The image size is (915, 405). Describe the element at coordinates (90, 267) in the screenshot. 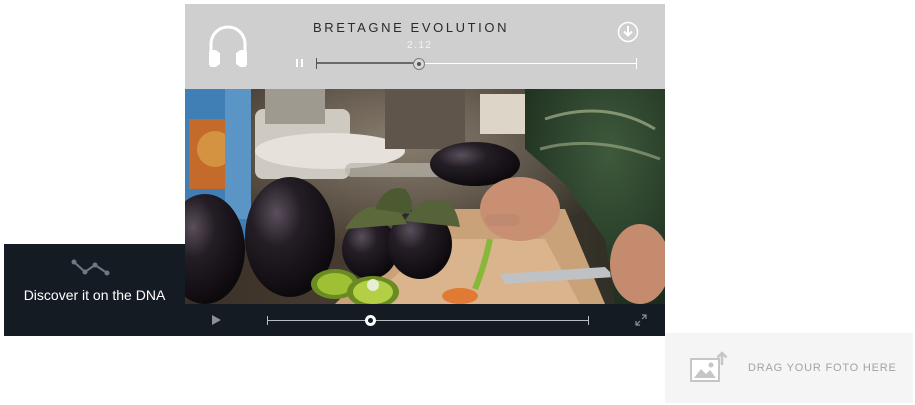

I see `dna-graph-icon` at that location.